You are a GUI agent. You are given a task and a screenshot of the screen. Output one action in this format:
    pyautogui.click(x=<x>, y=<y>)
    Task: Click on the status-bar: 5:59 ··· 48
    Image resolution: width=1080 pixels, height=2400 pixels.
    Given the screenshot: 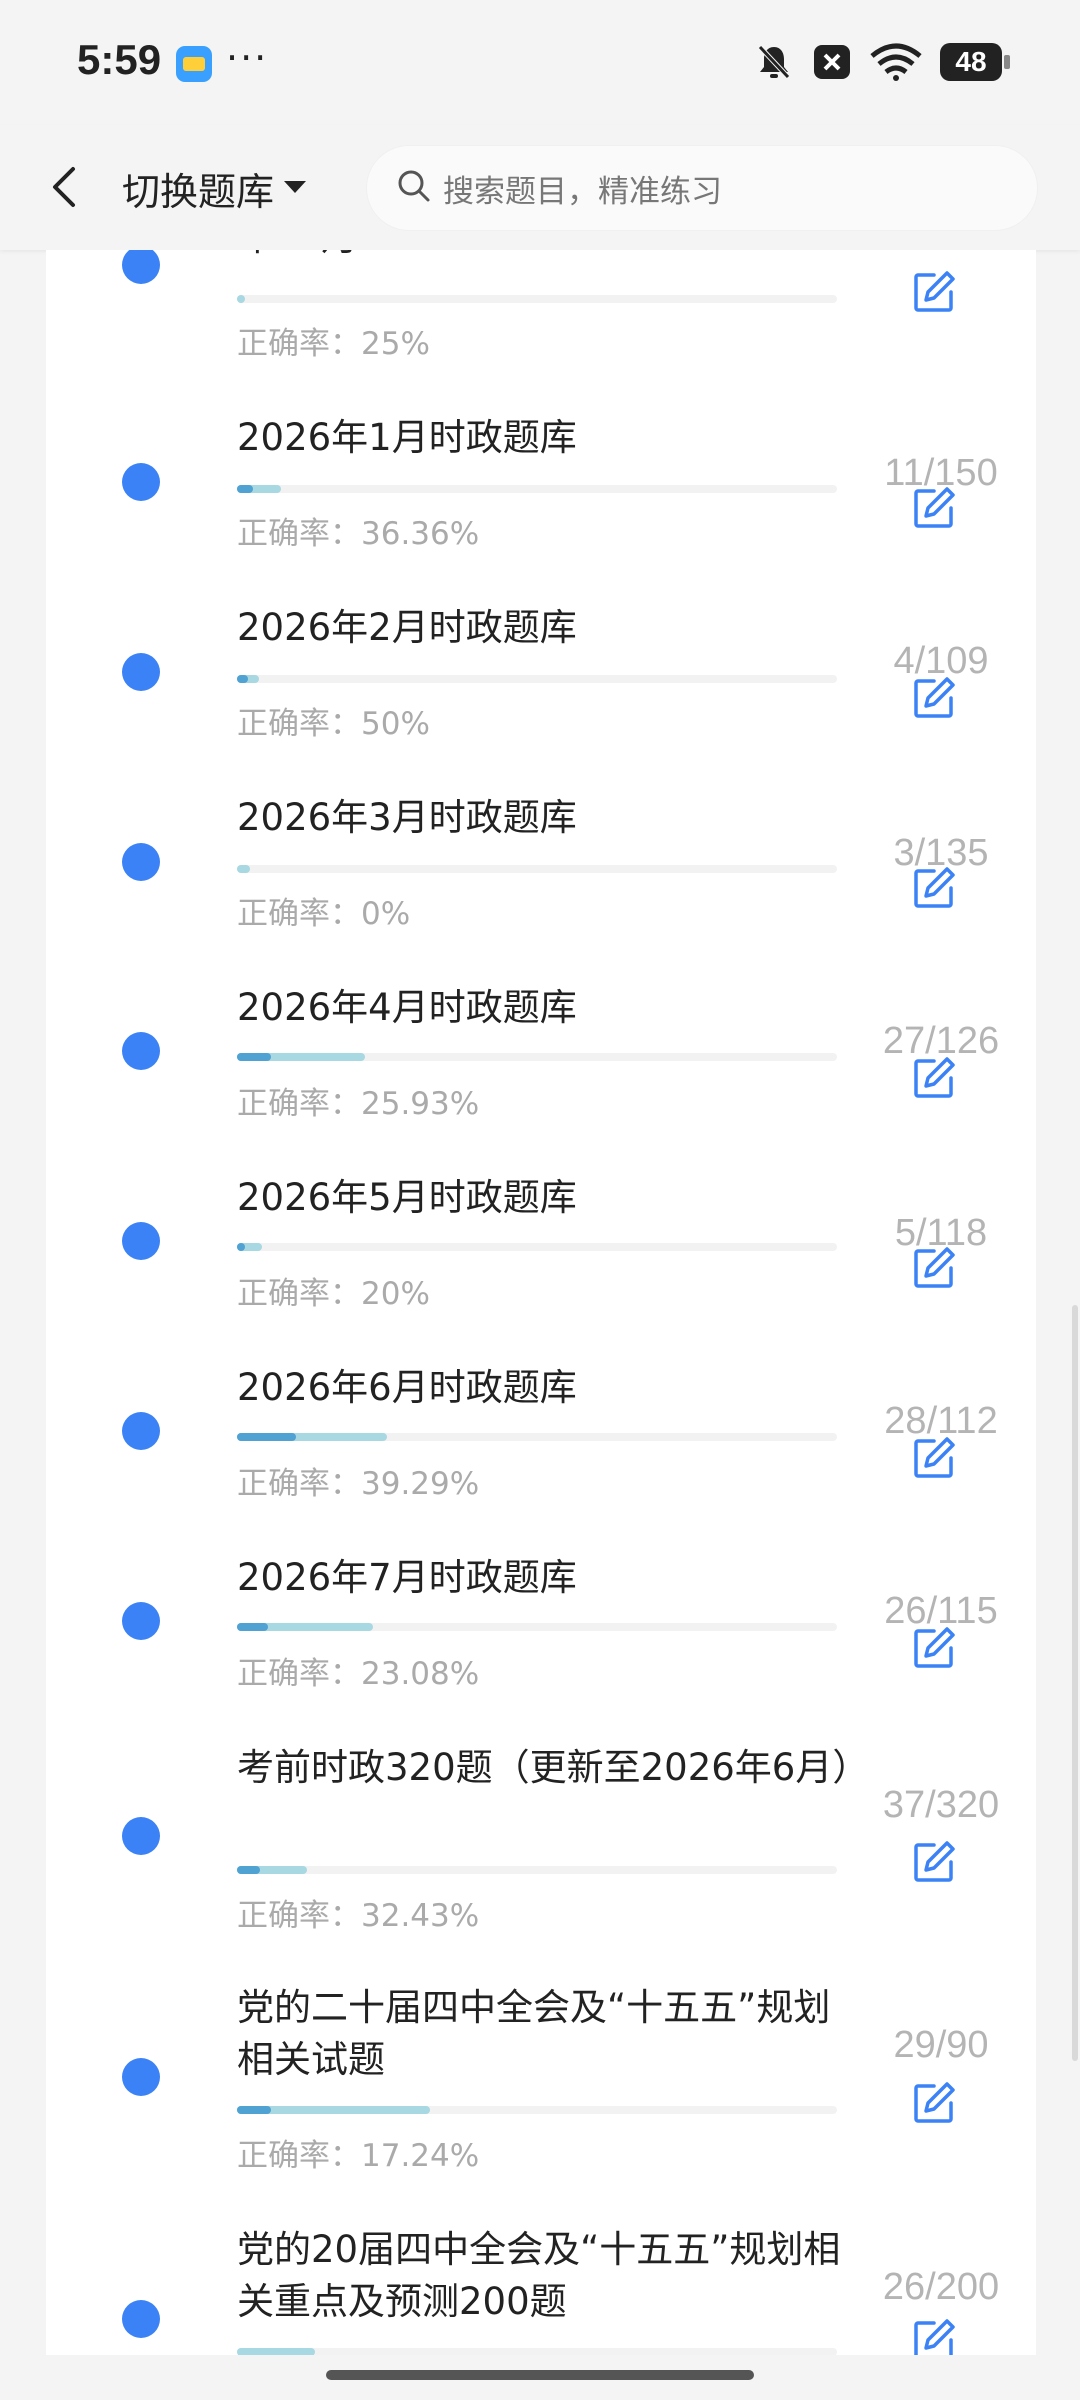 What is the action you would take?
    pyautogui.click(x=540, y=62)
    